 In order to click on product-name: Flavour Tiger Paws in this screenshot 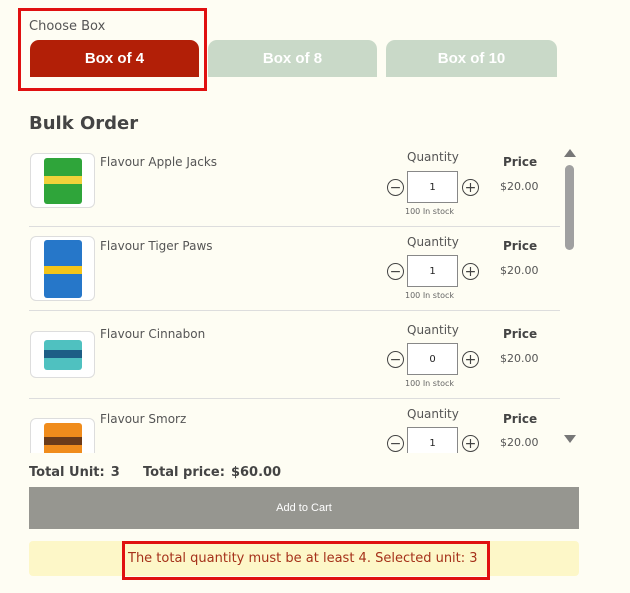, I will do `click(156, 246)`.